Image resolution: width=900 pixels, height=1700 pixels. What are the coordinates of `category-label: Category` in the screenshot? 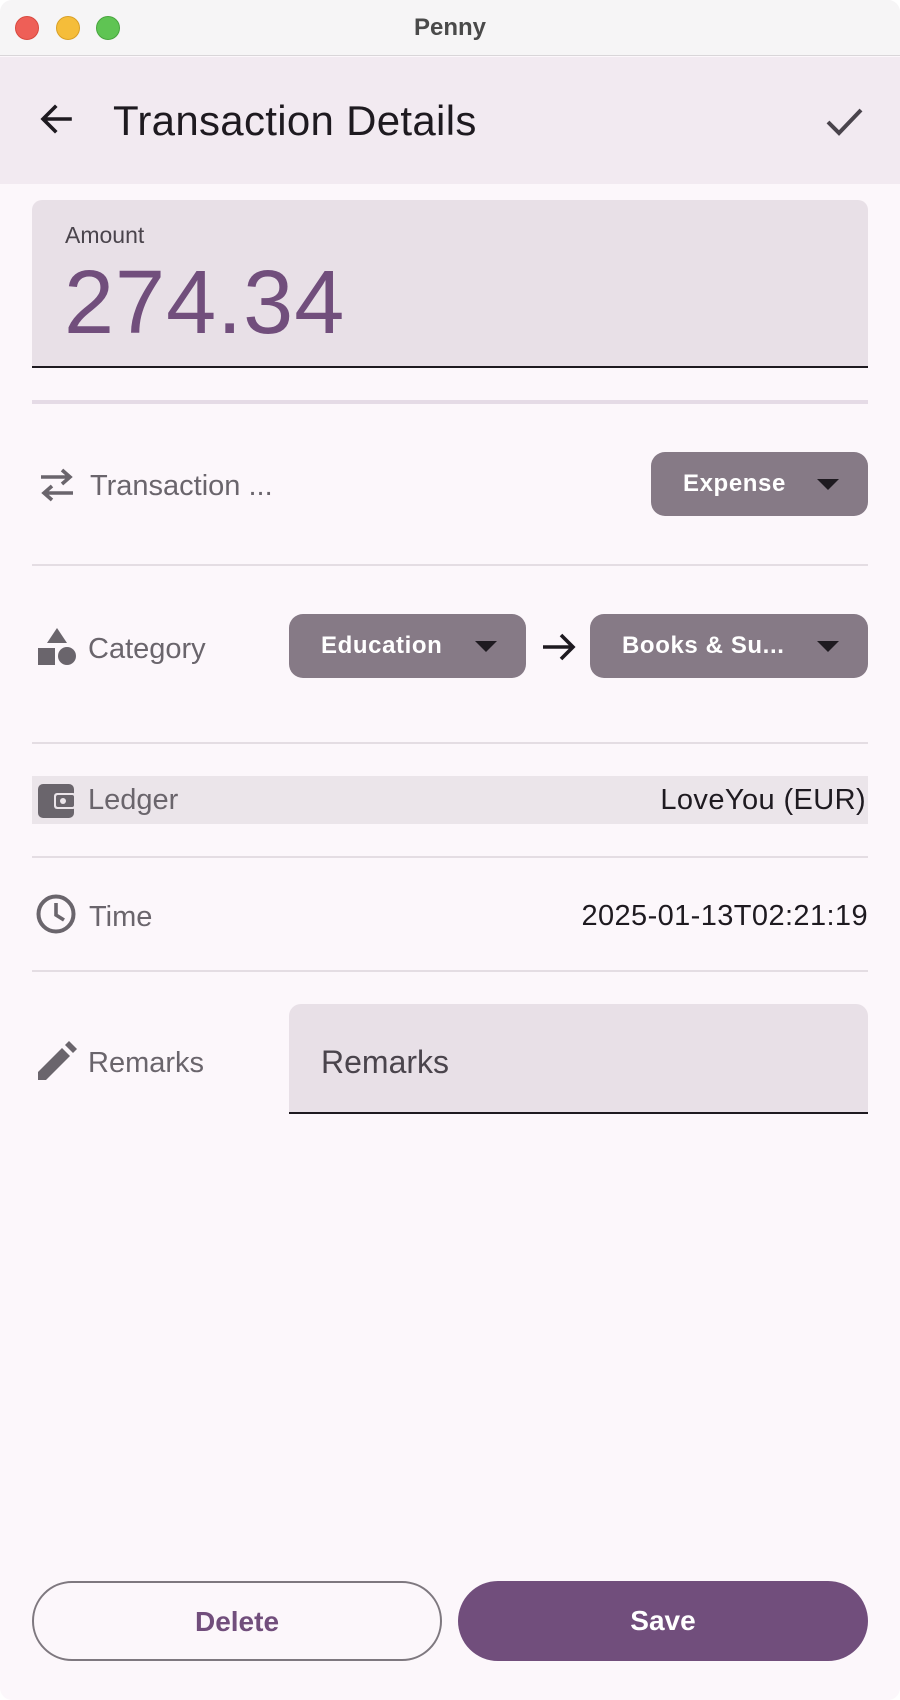 It's located at (147, 649).